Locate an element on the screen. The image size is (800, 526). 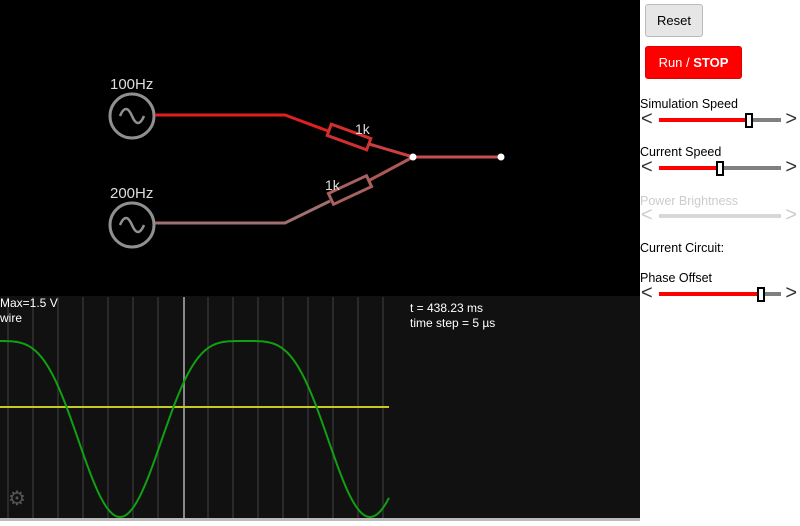
run-stop-button: Run / STOP is located at coordinates (693, 62).